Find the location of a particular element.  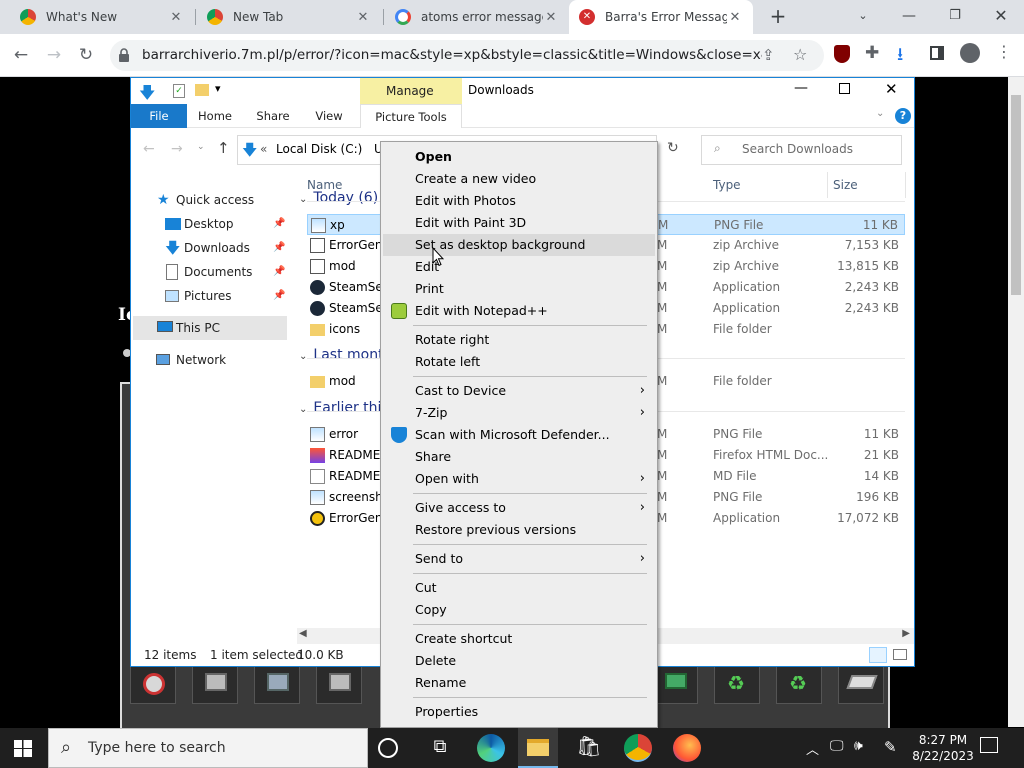

menu-item-share: Share is located at coordinates (519, 457).